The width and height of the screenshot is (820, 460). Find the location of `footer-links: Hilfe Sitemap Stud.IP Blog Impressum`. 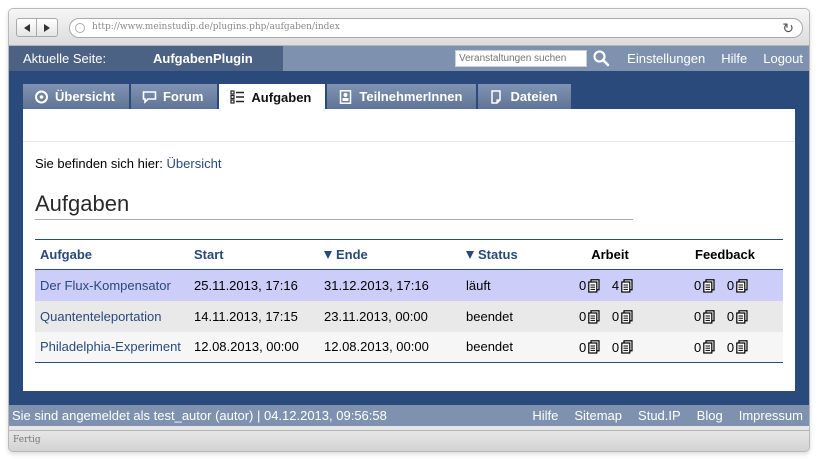

footer-links: Hilfe Sitemap Stud.IP Blog Impressum is located at coordinates (667, 415).